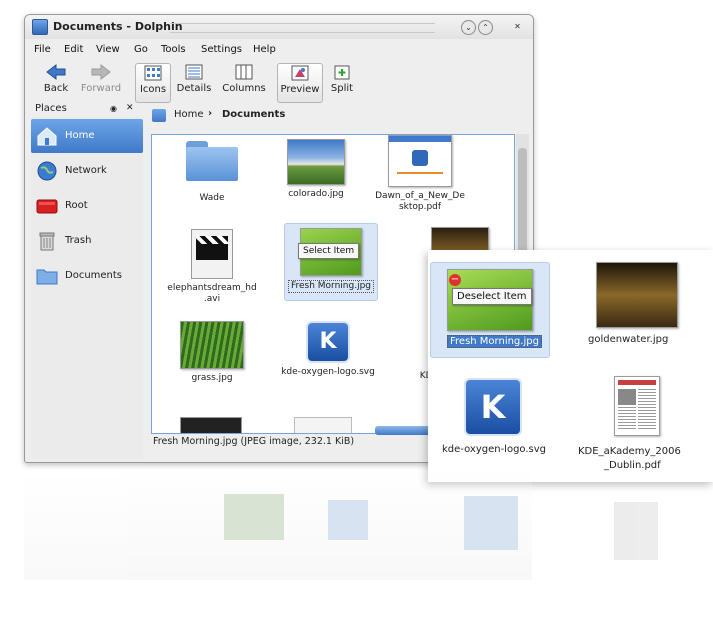 Image resolution: width=713 pixels, height=639 pixels. I want to click on place-documents: Documents, so click(87, 276).